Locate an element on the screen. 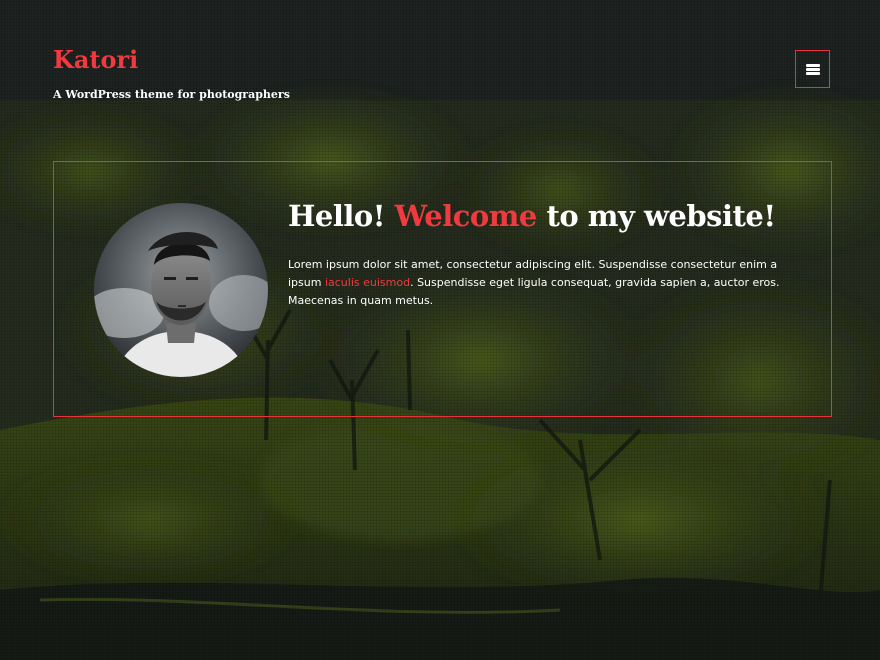 The width and height of the screenshot is (880, 660). welcome-heading: Hello! Welcome to my website! is located at coordinates (532, 216).